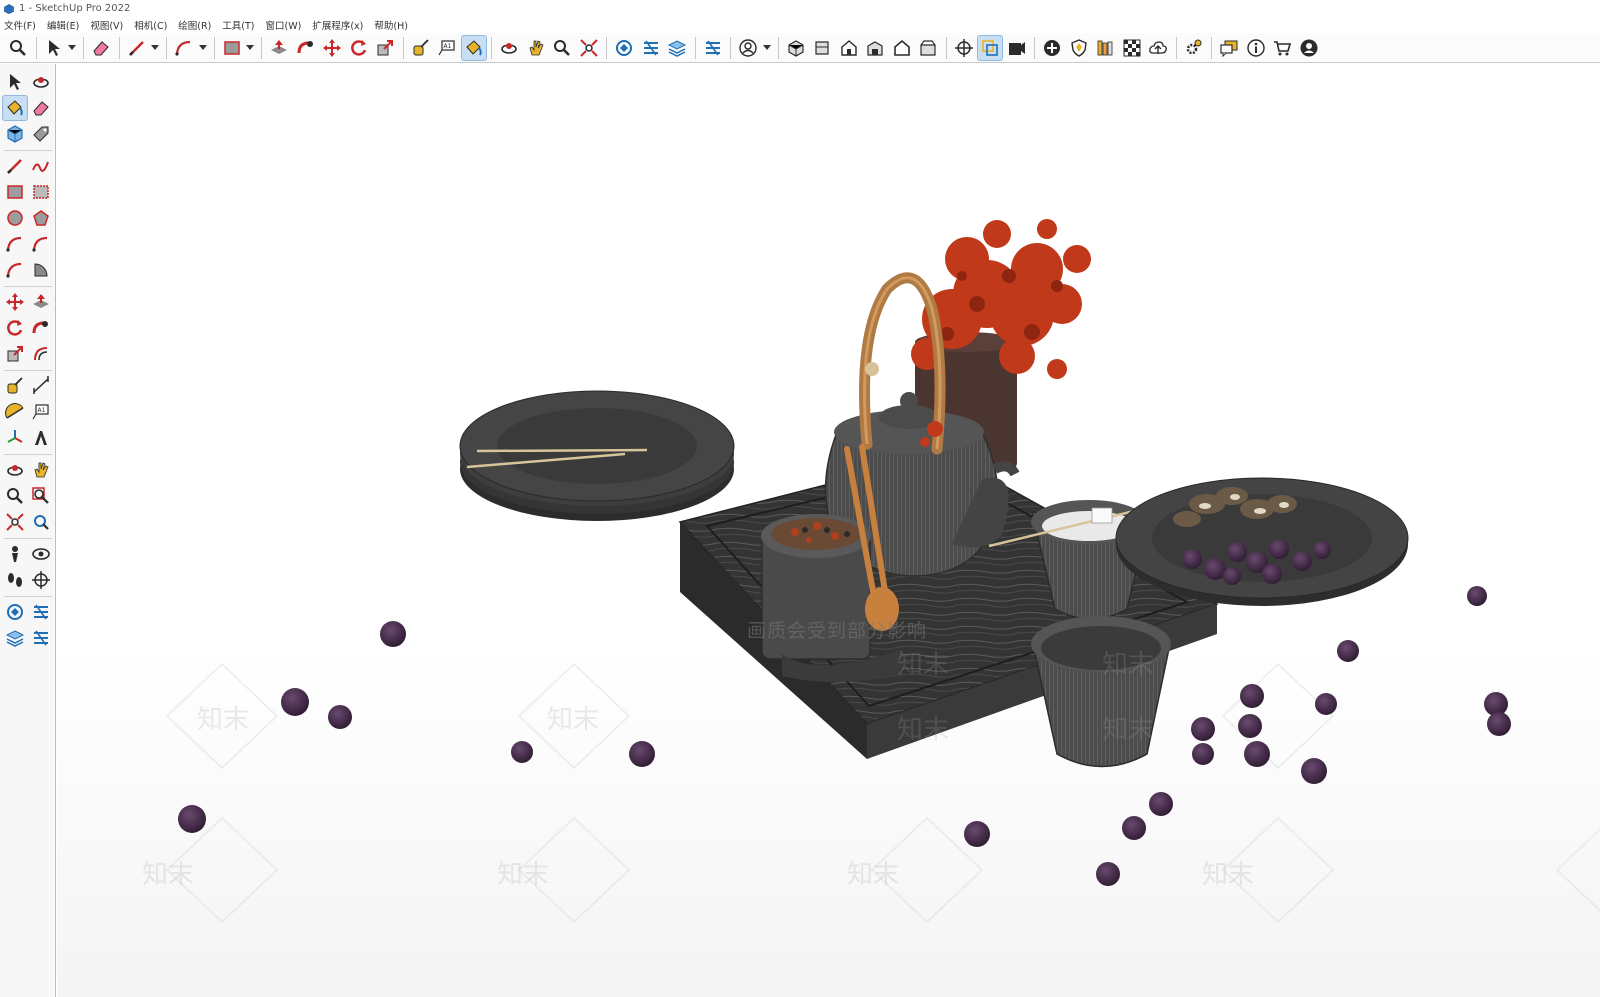  What do you see at coordinates (447, 48) in the screenshot?
I see `toolbar-text-label-icon: A1` at bounding box center [447, 48].